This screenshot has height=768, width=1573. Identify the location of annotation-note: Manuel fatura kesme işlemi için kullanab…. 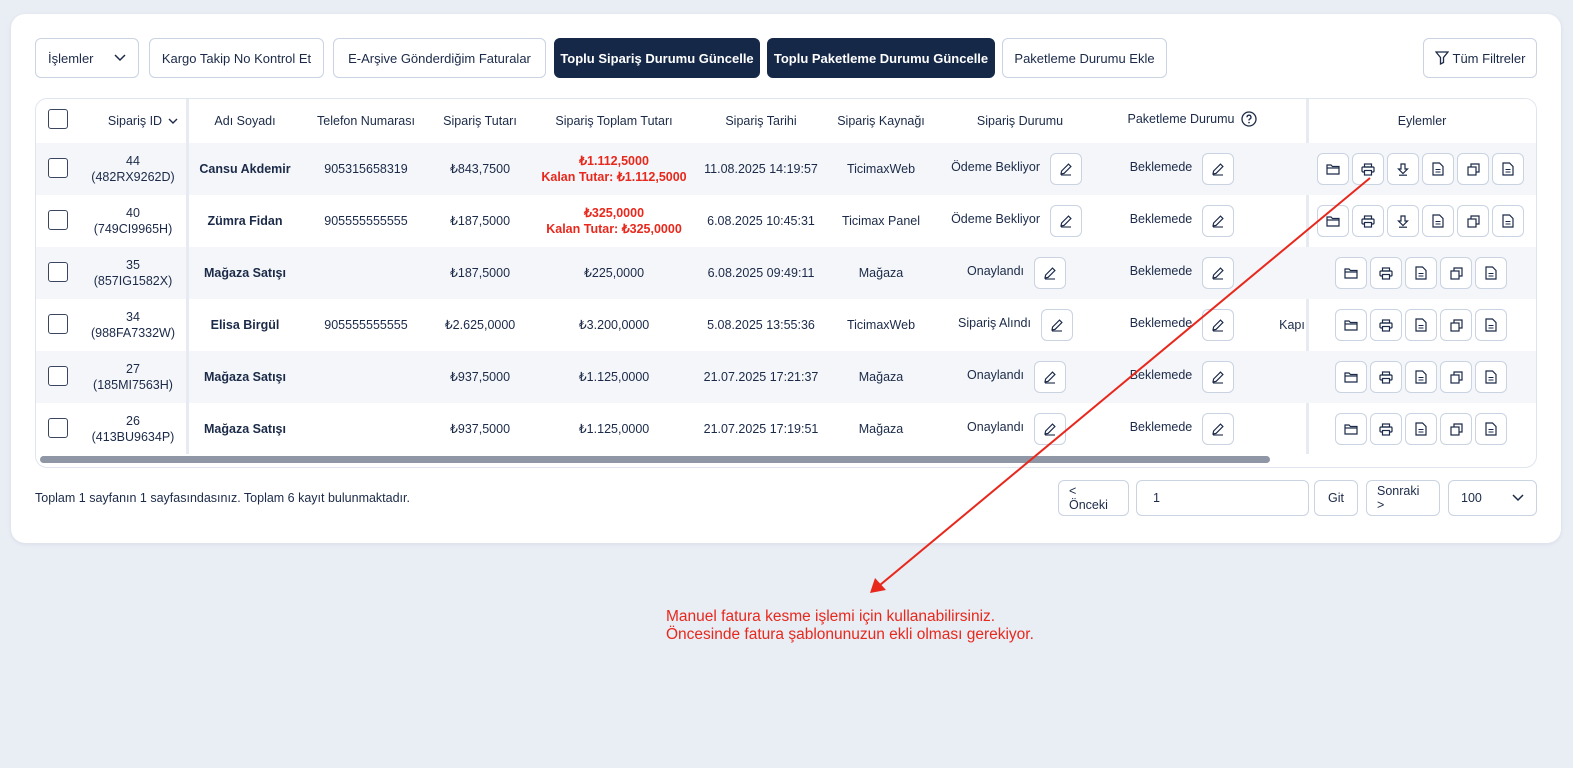
(850, 626).